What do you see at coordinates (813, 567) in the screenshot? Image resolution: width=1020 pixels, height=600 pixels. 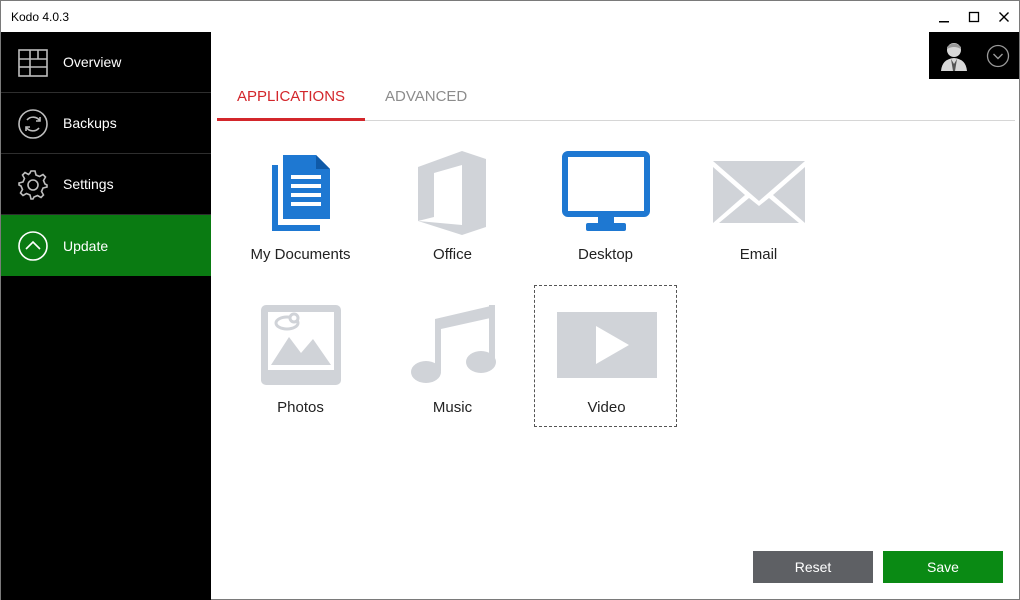 I see `reset-button: Reset` at bounding box center [813, 567].